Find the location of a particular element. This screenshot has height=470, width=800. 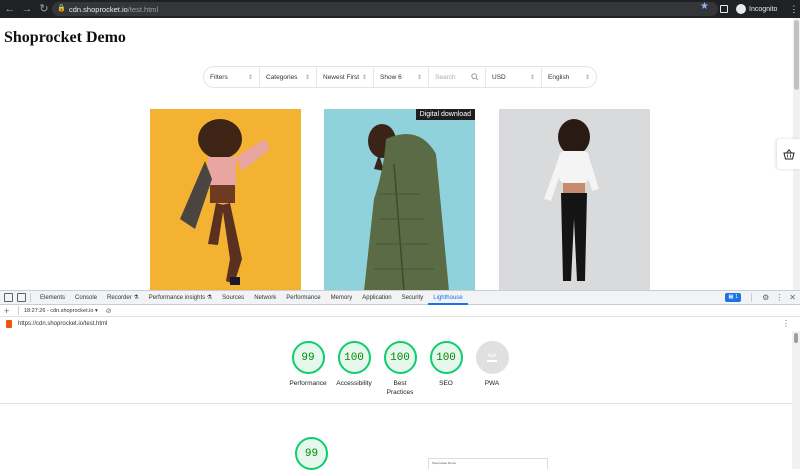

profile-label: Incognito is located at coordinates (763, 9).